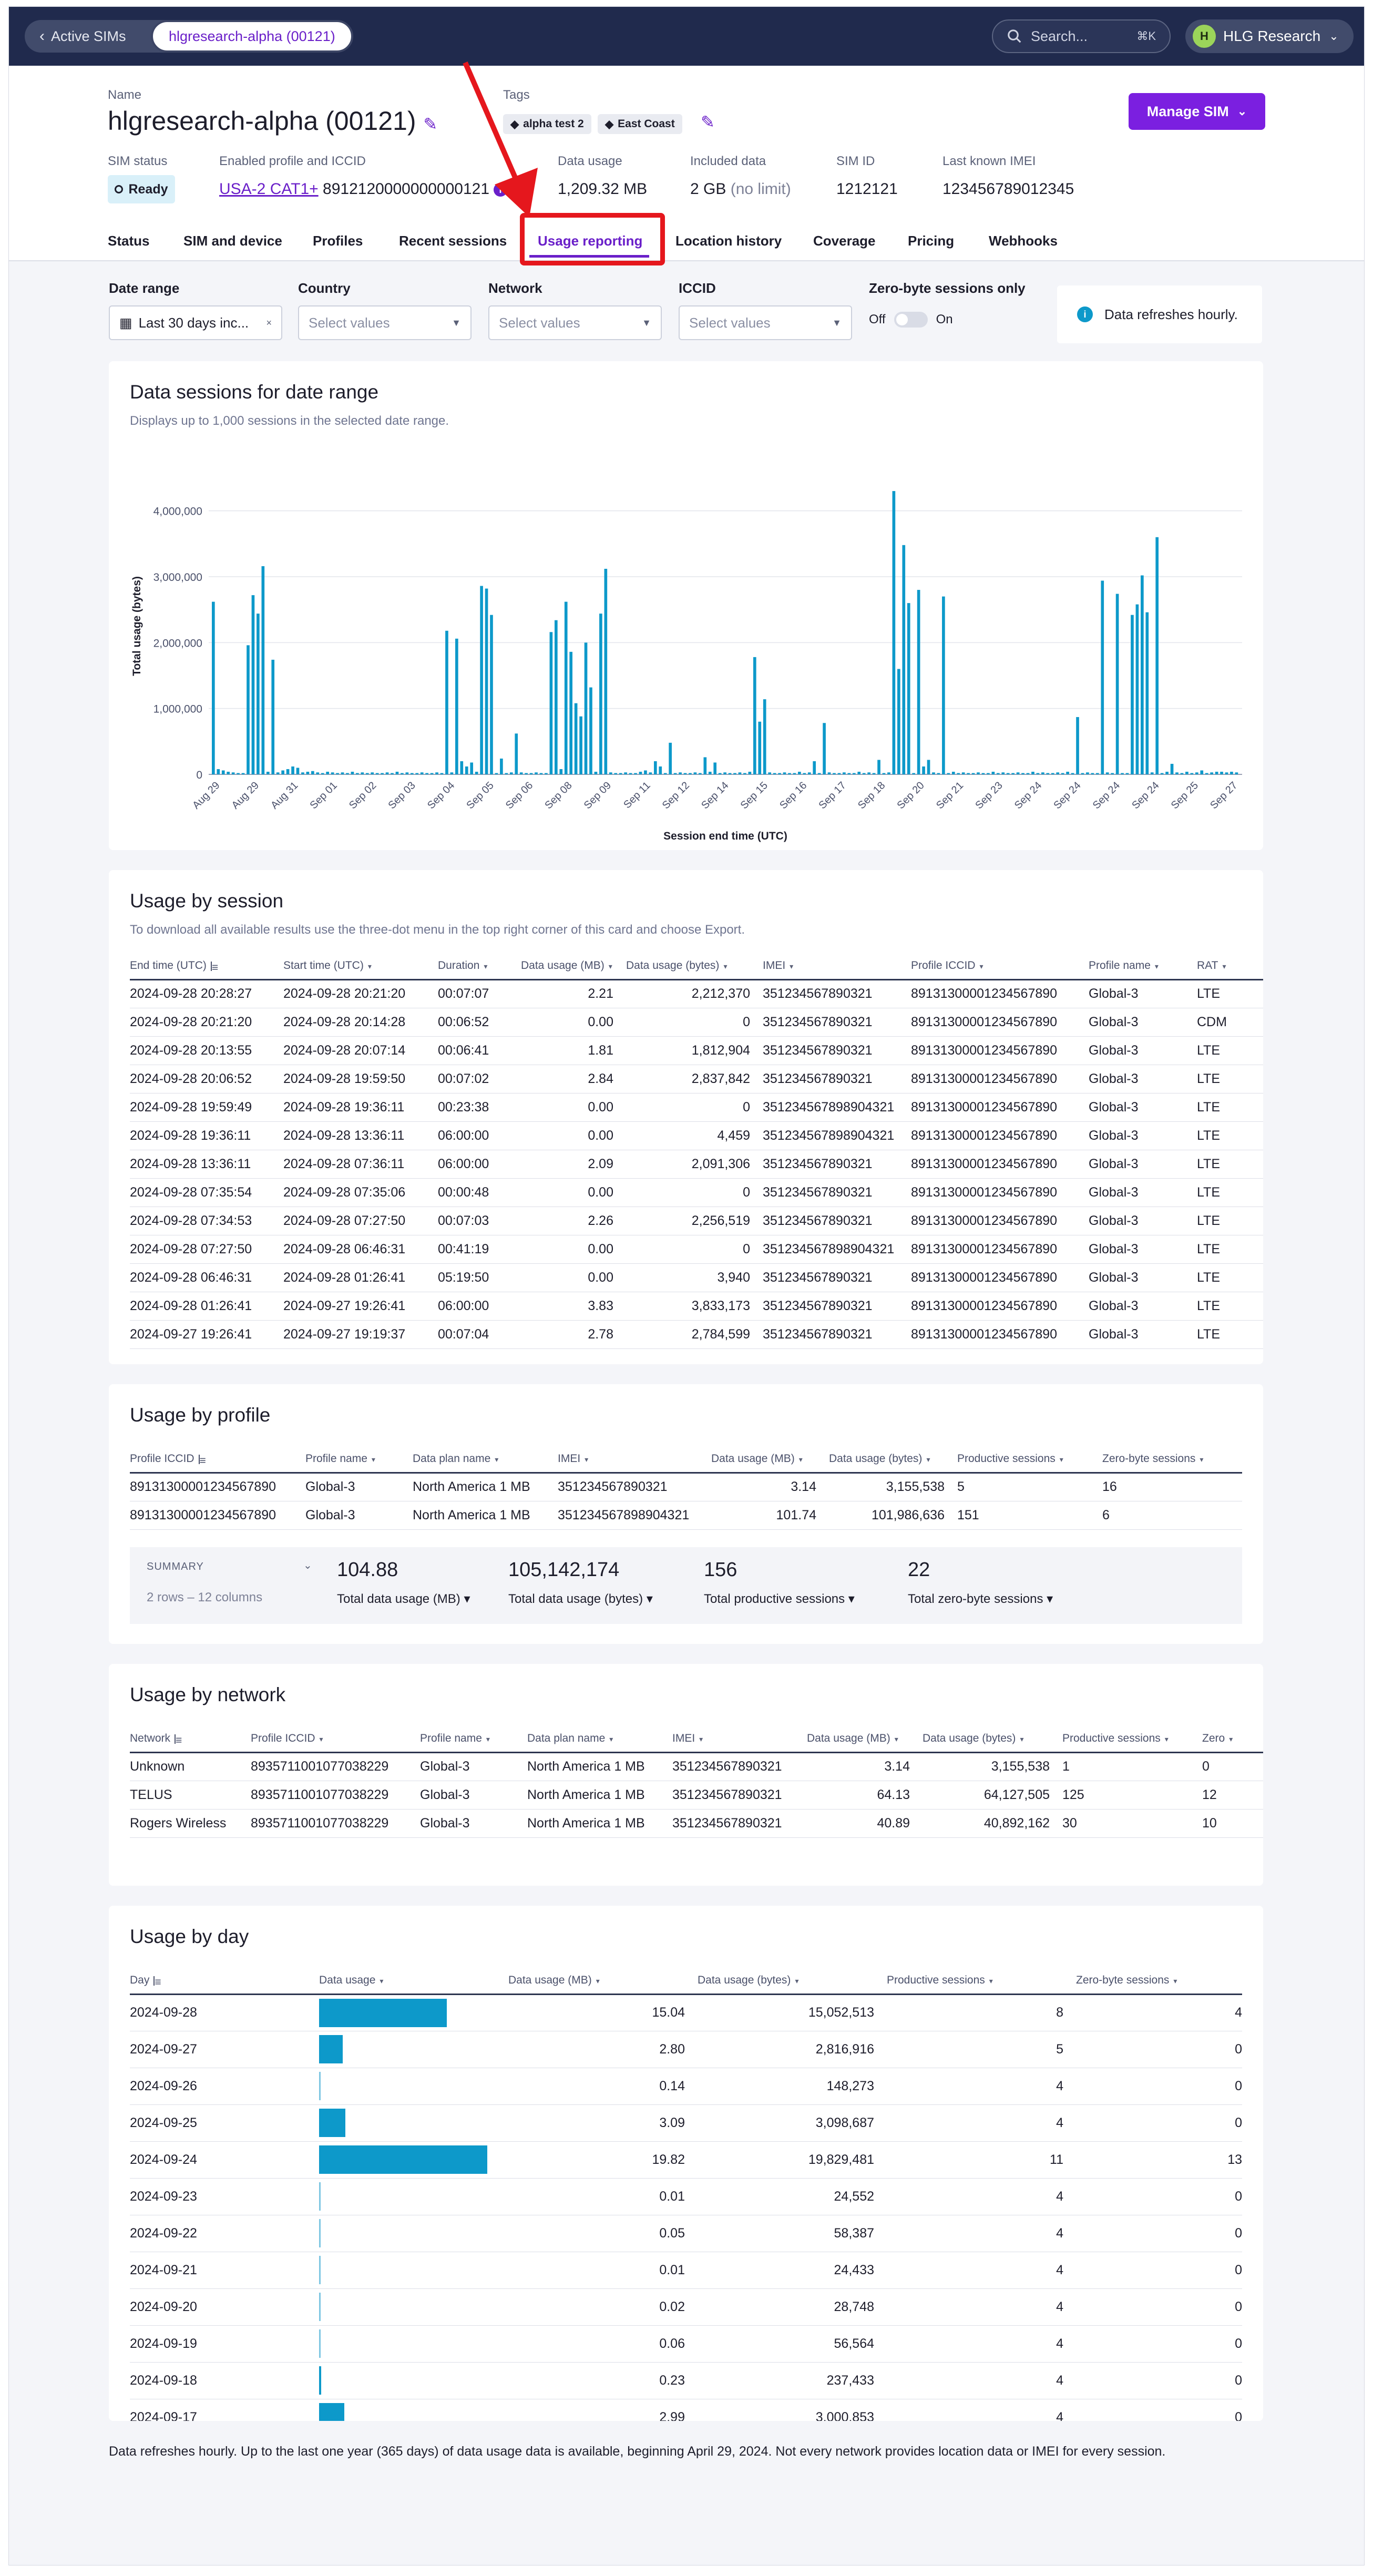  What do you see at coordinates (158, 1982) in the screenshot?
I see `sort-icon: ≡` at bounding box center [158, 1982].